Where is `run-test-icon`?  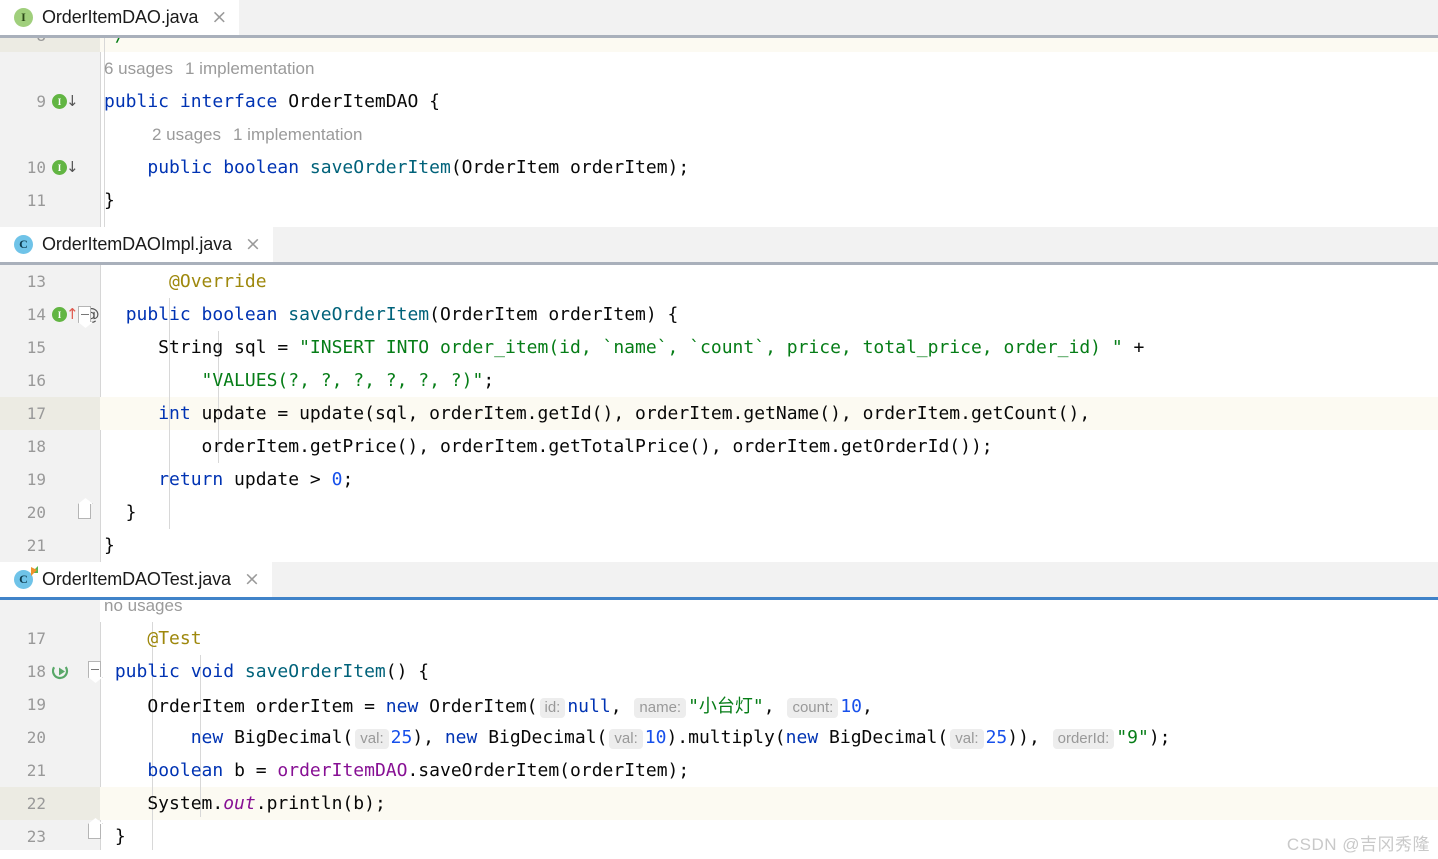
run-test-icon is located at coordinates (60, 671).